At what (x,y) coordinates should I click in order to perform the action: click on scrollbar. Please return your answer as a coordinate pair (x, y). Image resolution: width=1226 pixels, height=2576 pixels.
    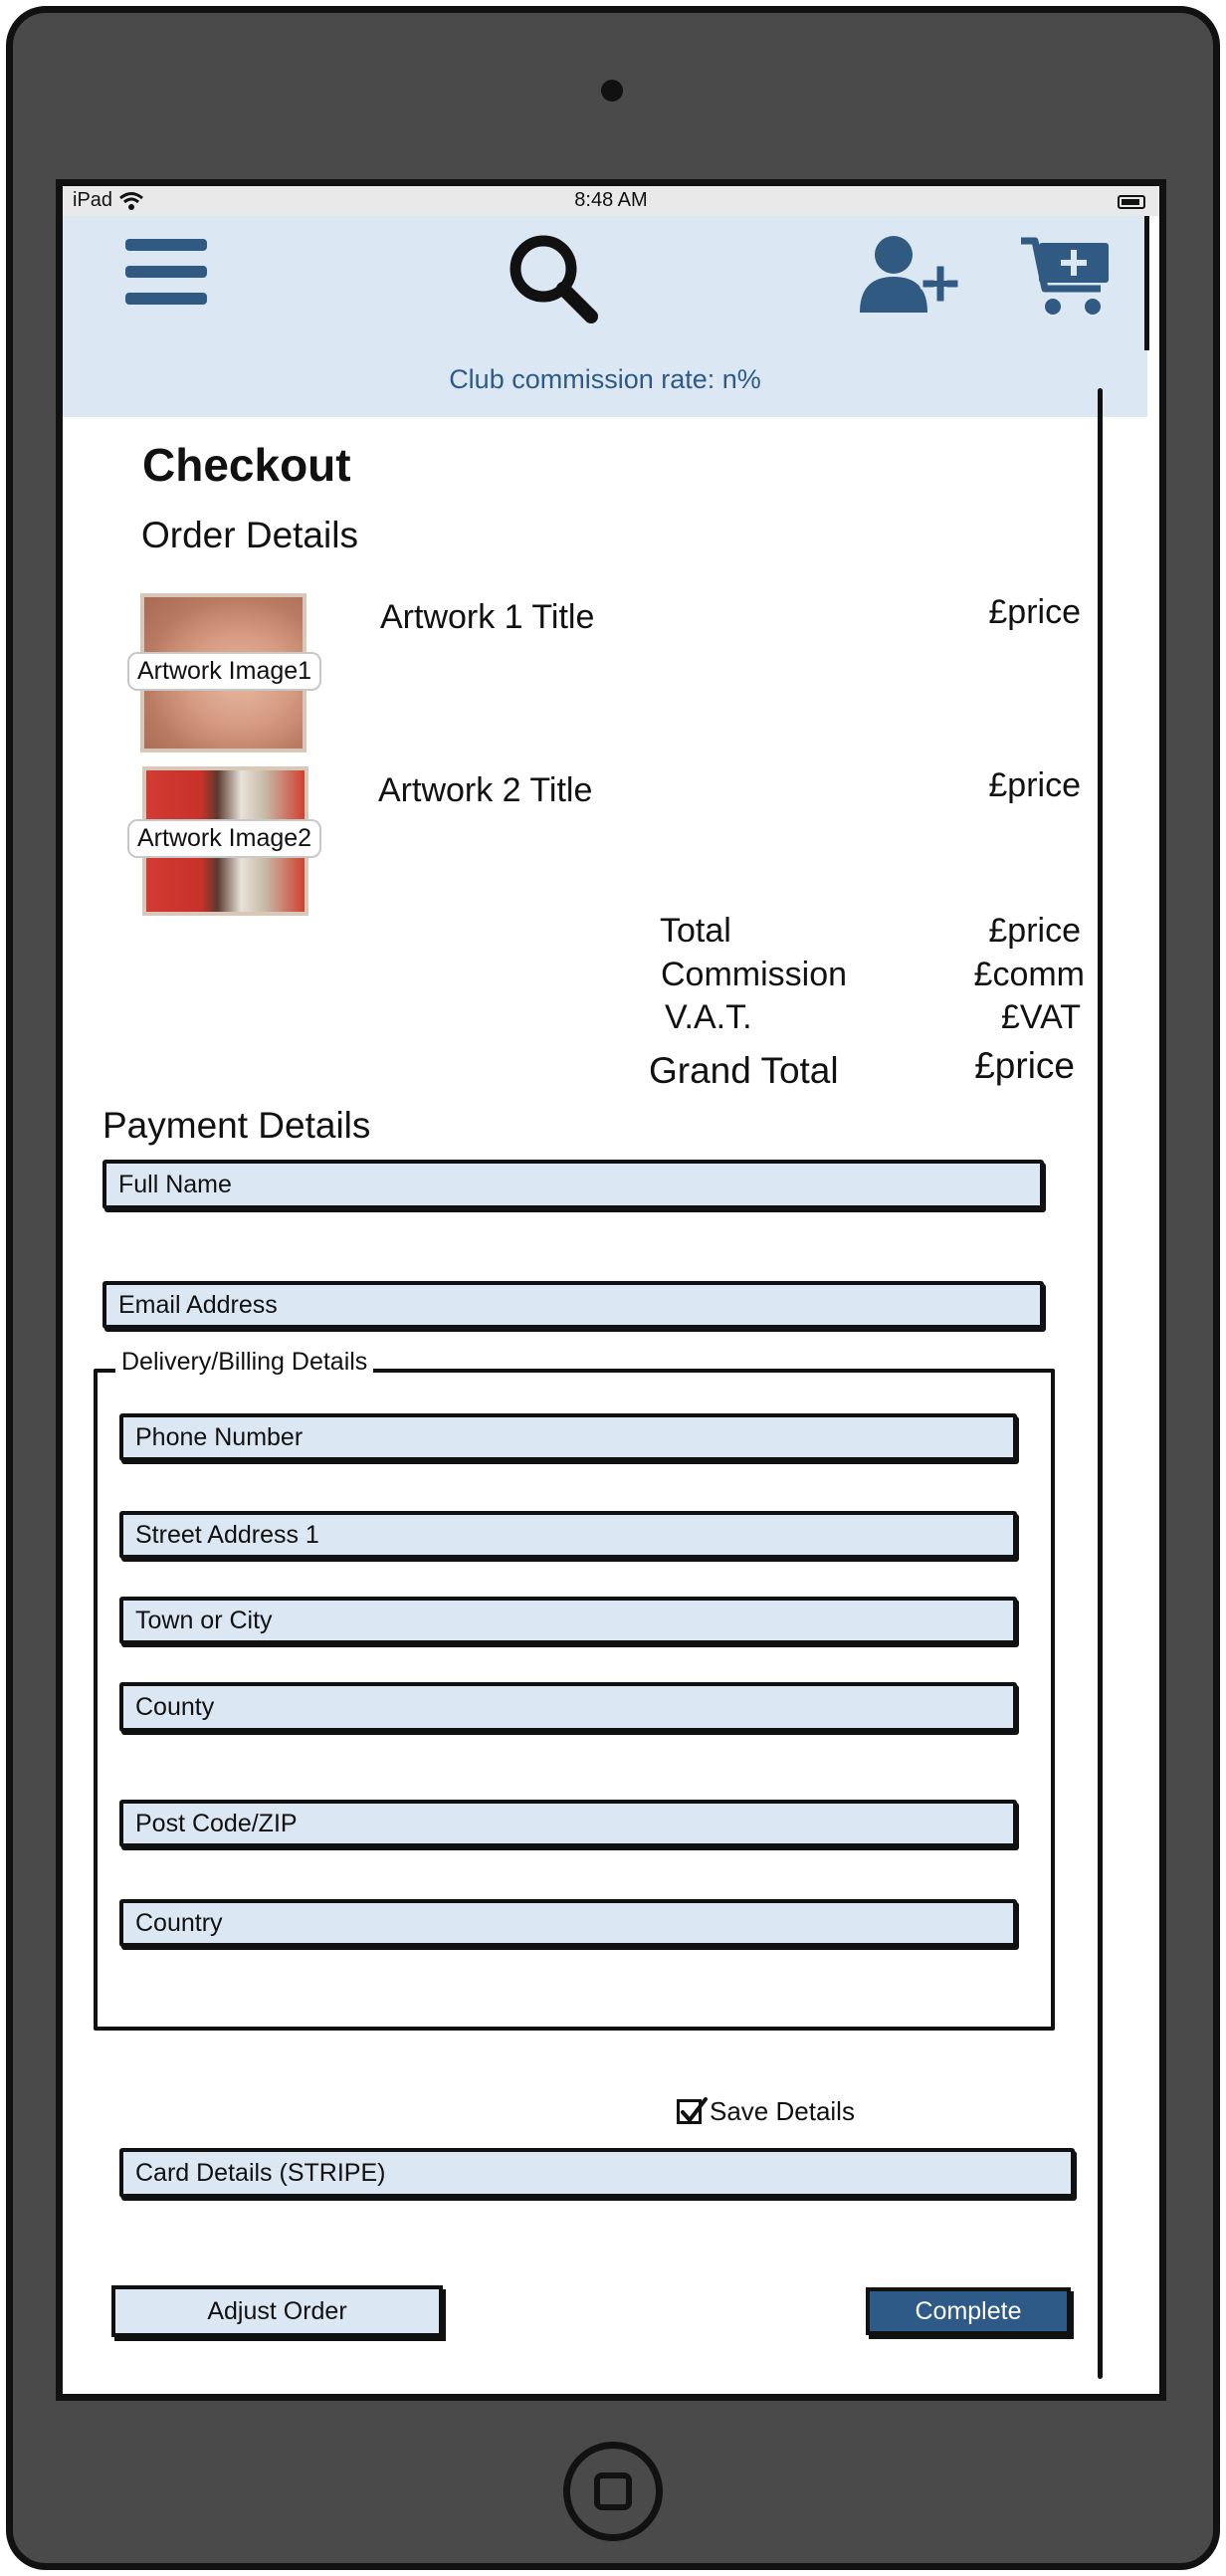
    Looking at the image, I should click on (1100, 1383).